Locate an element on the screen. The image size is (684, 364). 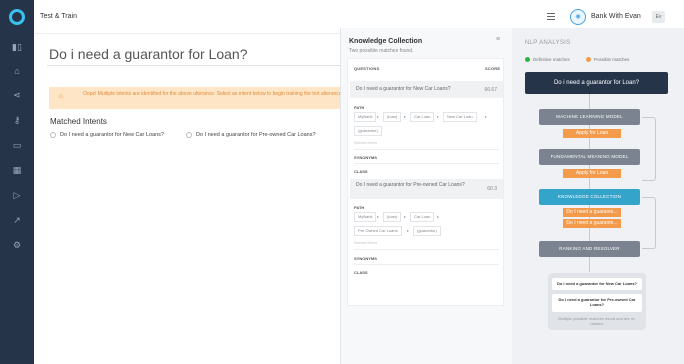
flow-icon: ⋖ is located at coordinates (17, 95).